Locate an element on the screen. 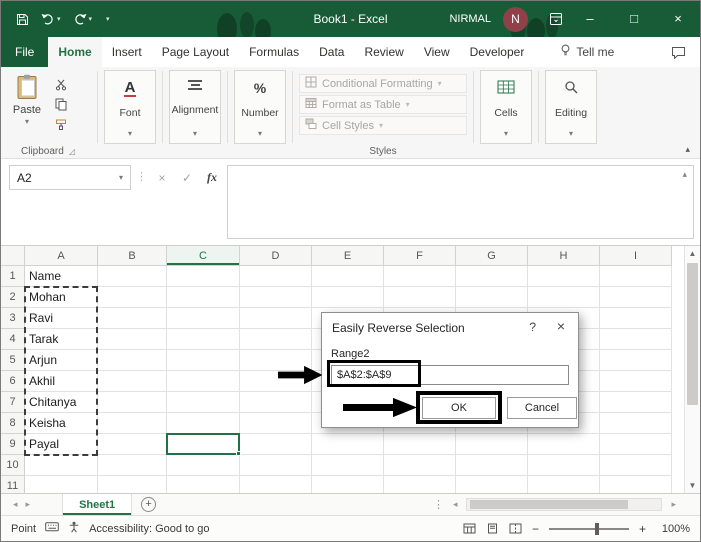 The height and width of the screenshot is (542, 701). vertical-scrollbar: ▲ ▼ is located at coordinates (692, 369).